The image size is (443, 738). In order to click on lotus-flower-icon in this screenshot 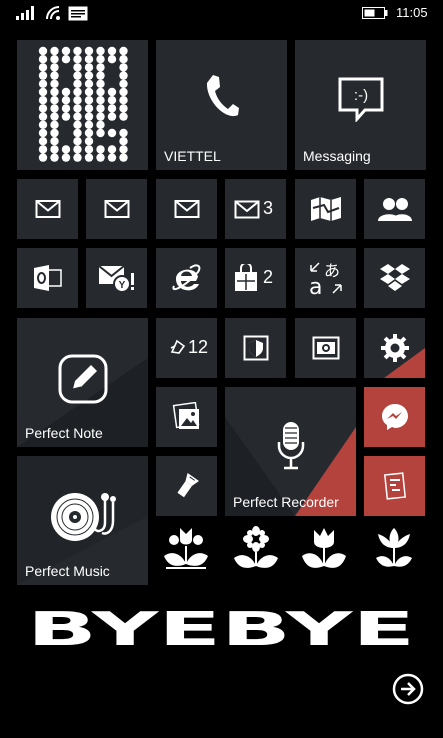, I will do `click(394, 547)`.